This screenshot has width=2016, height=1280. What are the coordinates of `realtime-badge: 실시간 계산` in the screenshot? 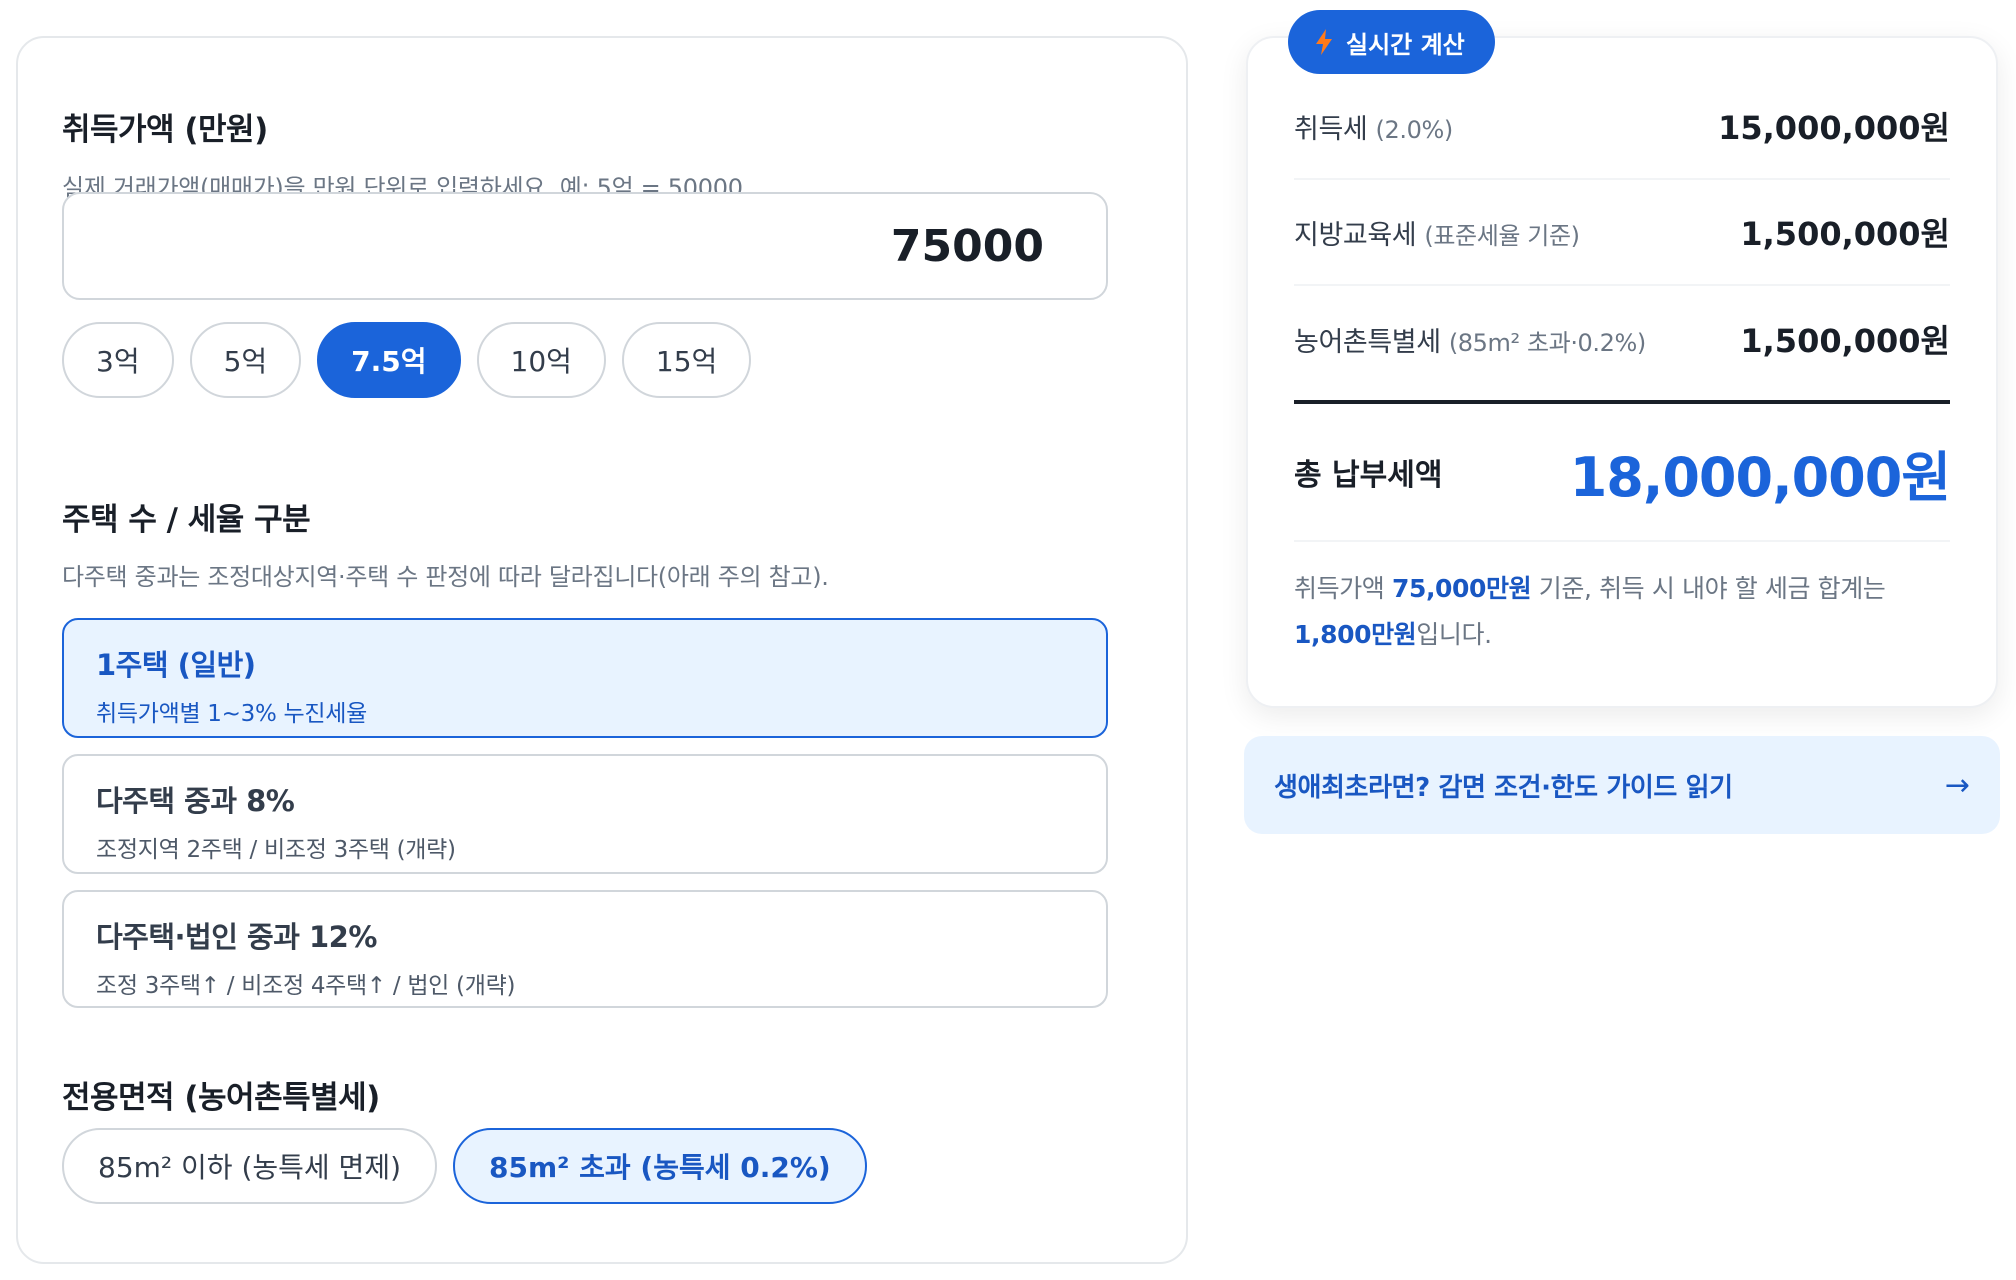 It's located at (1391, 42).